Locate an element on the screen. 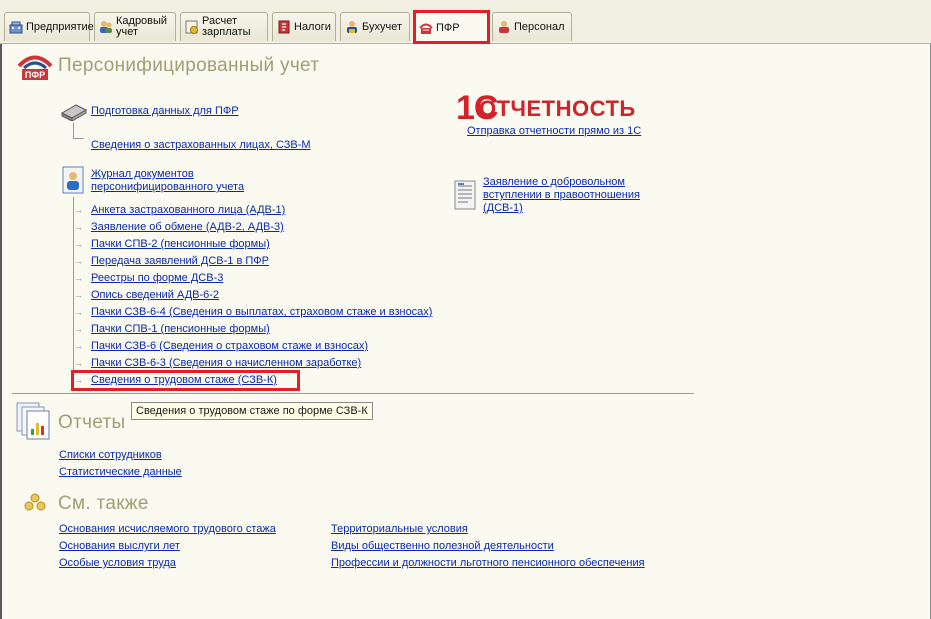 This screenshot has height=619, width=931. form-document-icon is located at coordinates (465, 195).